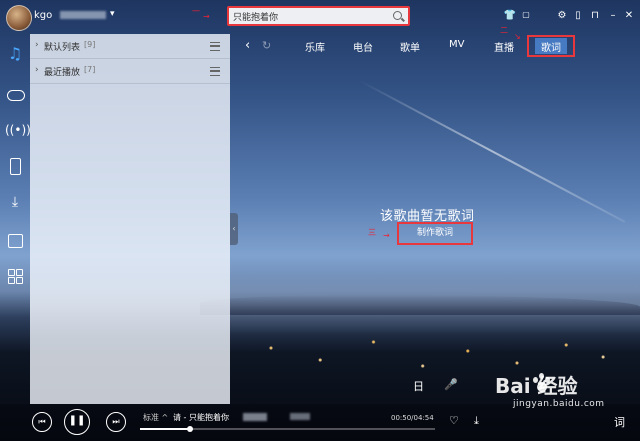 The width and height of the screenshot is (640, 441). I want to click on search-box, so click(318, 16).